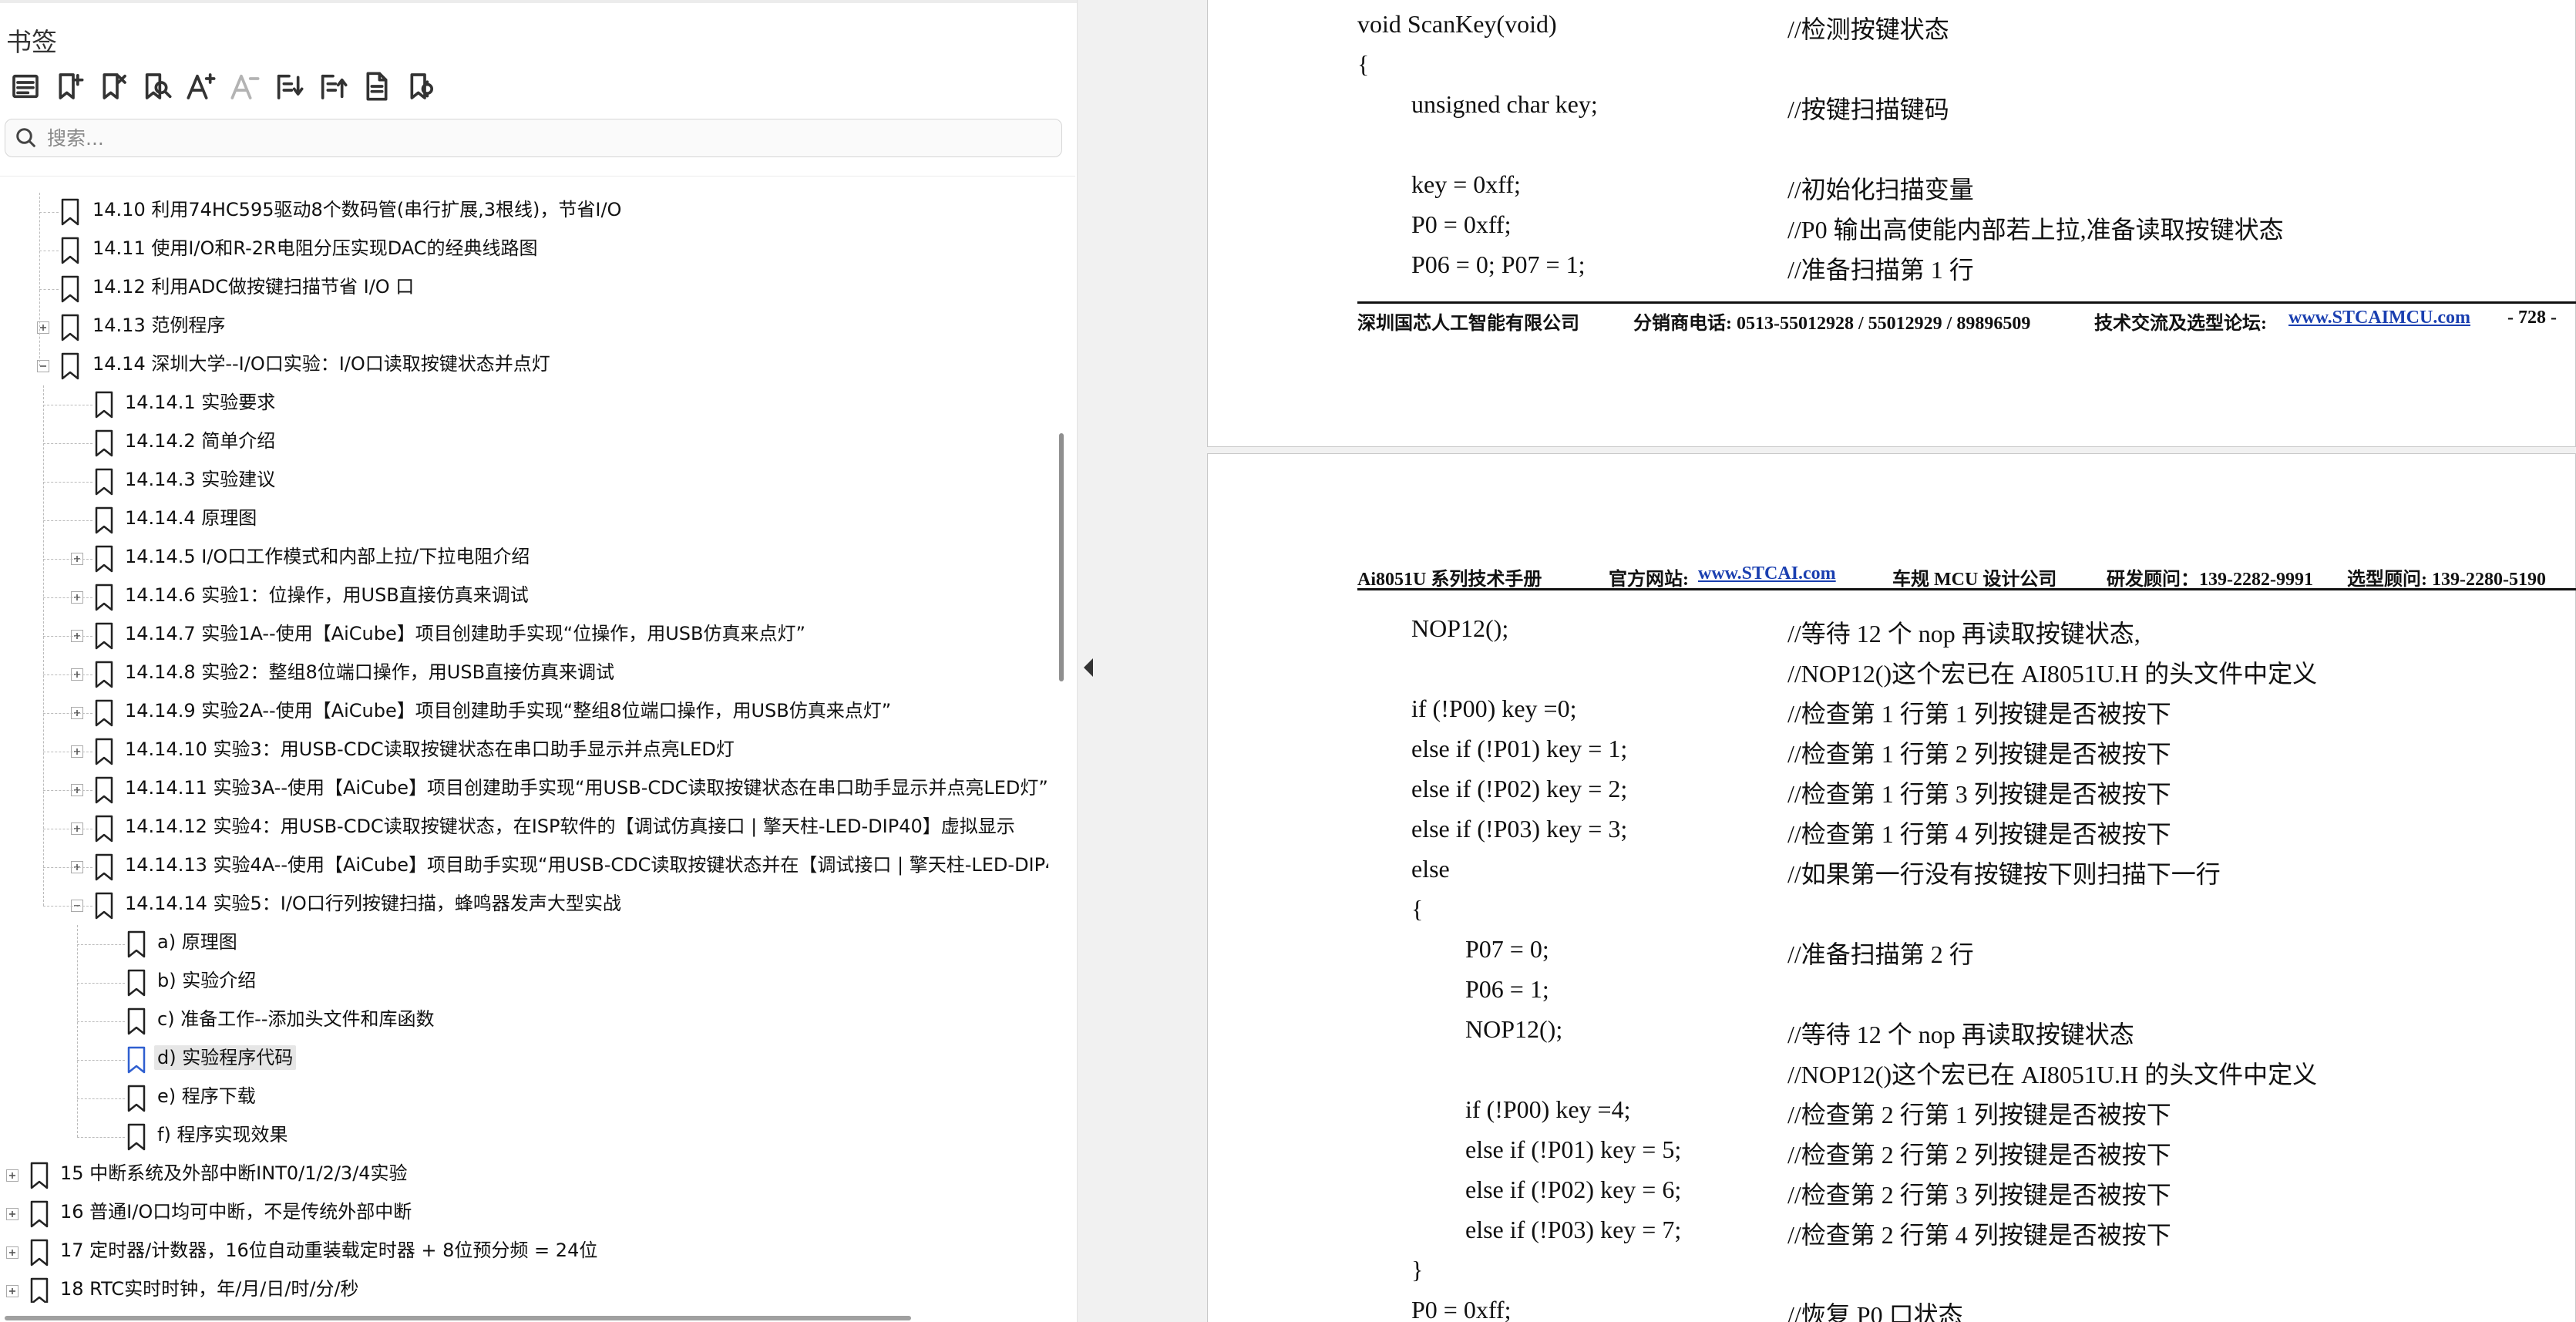  What do you see at coordinates (2035, 230) in the screenshot?
I see `code-comment: //P0 输出高使能内部若上拉,准备读取按键状态` at bounding box center [2035, 230].